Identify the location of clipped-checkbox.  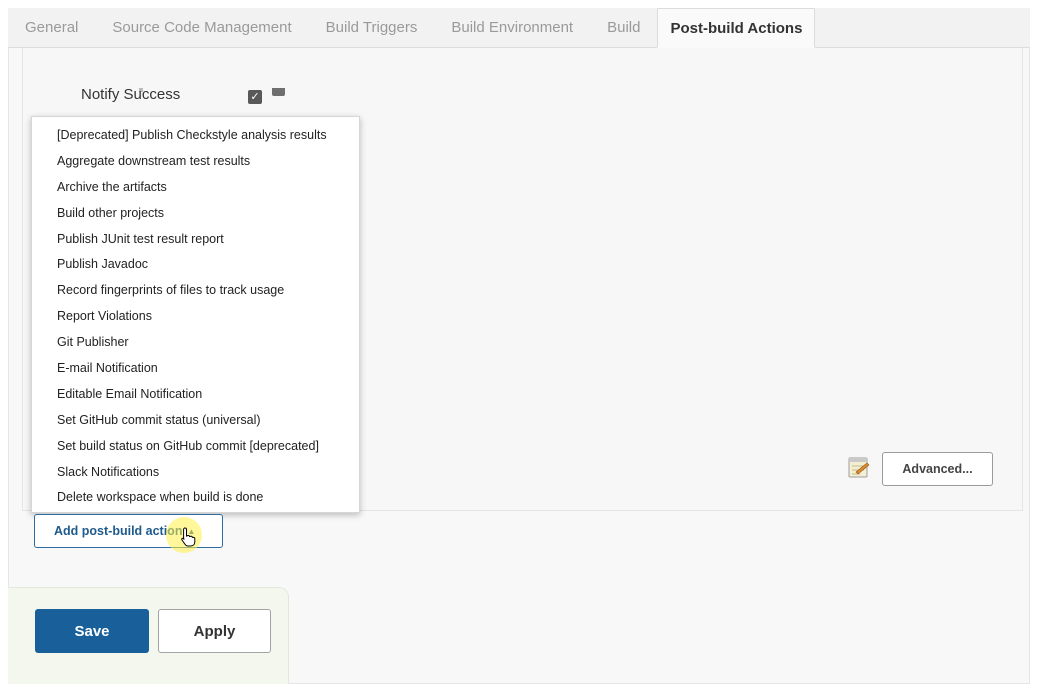
(278, 92).